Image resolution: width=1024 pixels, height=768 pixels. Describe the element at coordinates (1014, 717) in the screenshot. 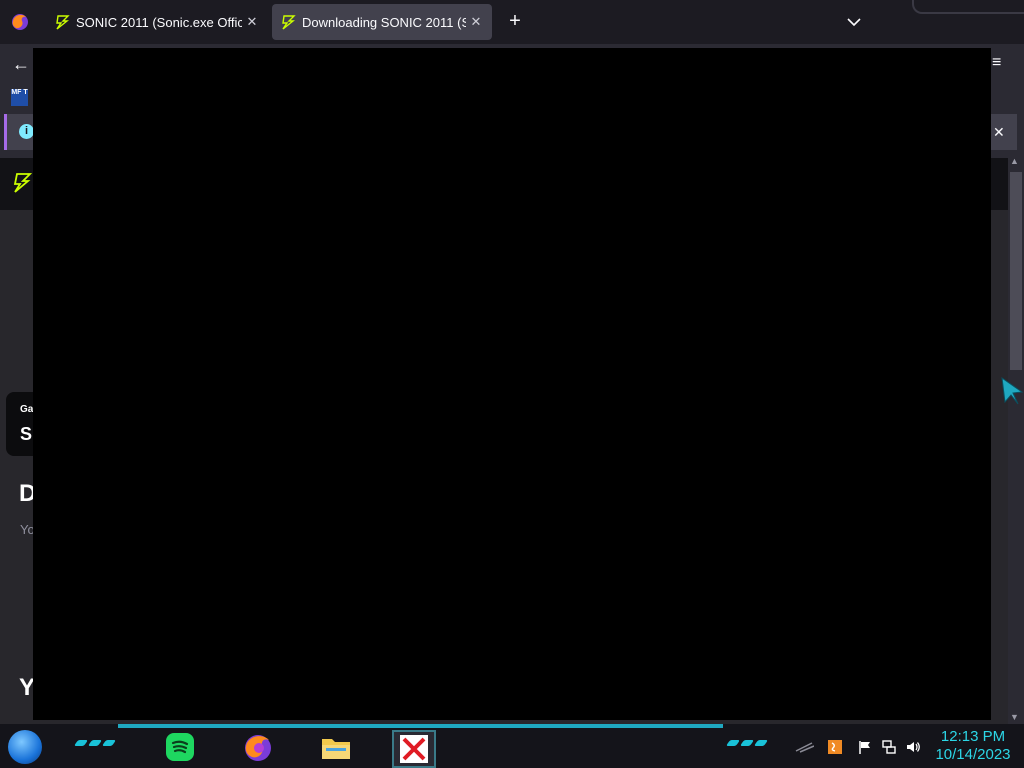

I see `scroll-down-arrow-icon: ▼` at that location.